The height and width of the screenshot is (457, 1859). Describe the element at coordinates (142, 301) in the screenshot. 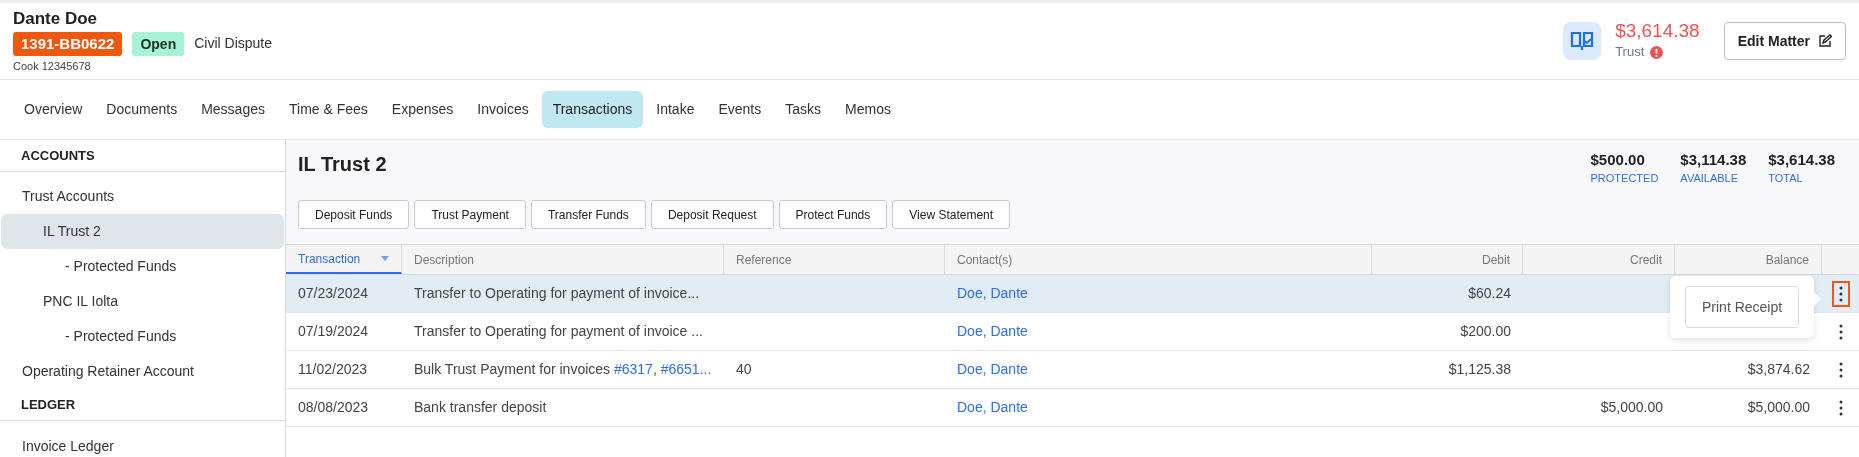

I see `sidebar-item: PNC IL Iolta` at that location.